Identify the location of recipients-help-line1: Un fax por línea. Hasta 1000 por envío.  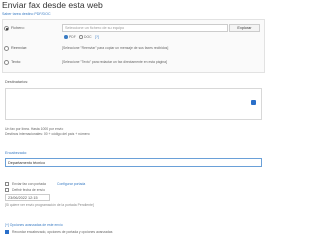
(34, 129).